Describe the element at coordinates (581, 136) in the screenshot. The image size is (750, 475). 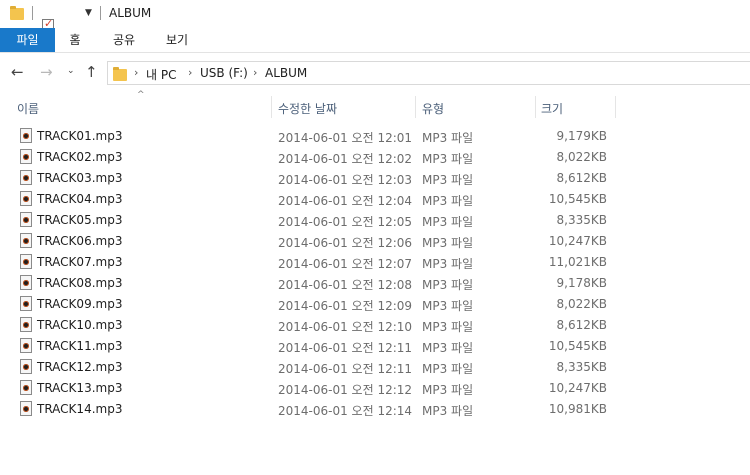
I see `file-size: 9,179KB` at that location.